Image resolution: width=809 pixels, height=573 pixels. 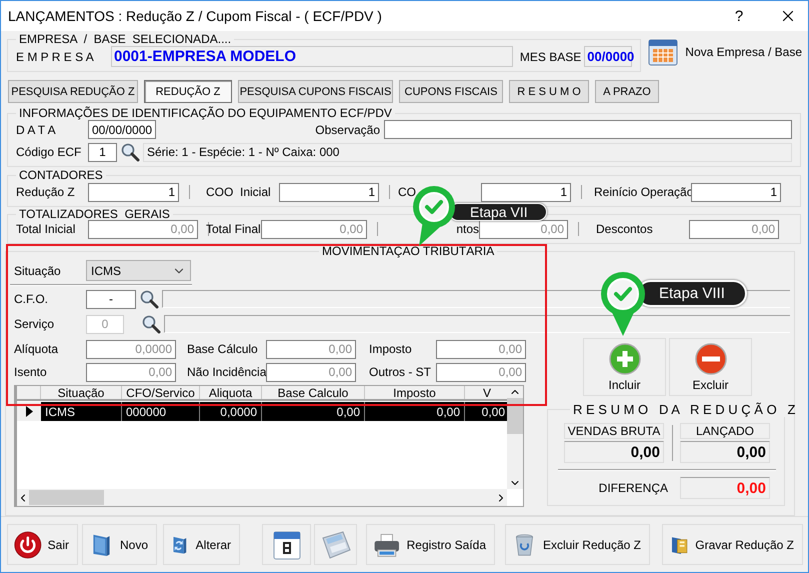 What do you see at coordinates (226, 372) in the screenshot?
I see `field-label: Não Incidência` at bounding box center [226, 372].